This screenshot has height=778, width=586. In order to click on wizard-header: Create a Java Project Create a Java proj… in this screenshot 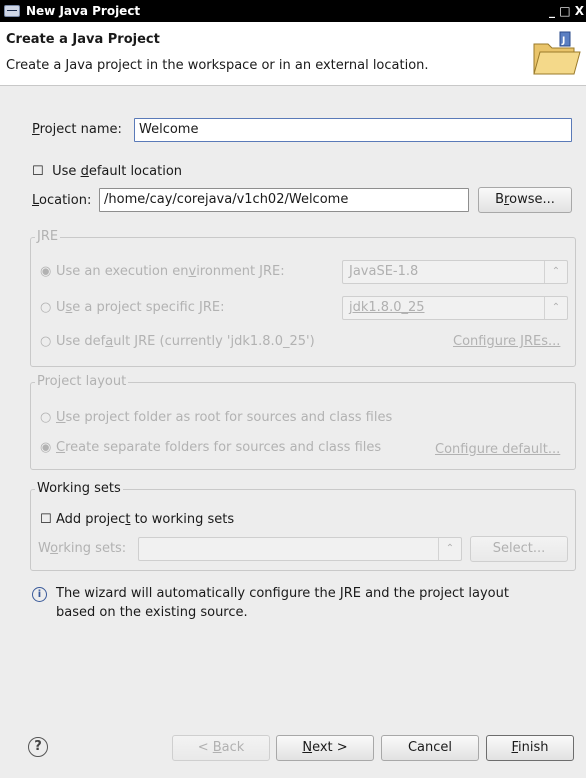, I will do `click(293, 54)`.